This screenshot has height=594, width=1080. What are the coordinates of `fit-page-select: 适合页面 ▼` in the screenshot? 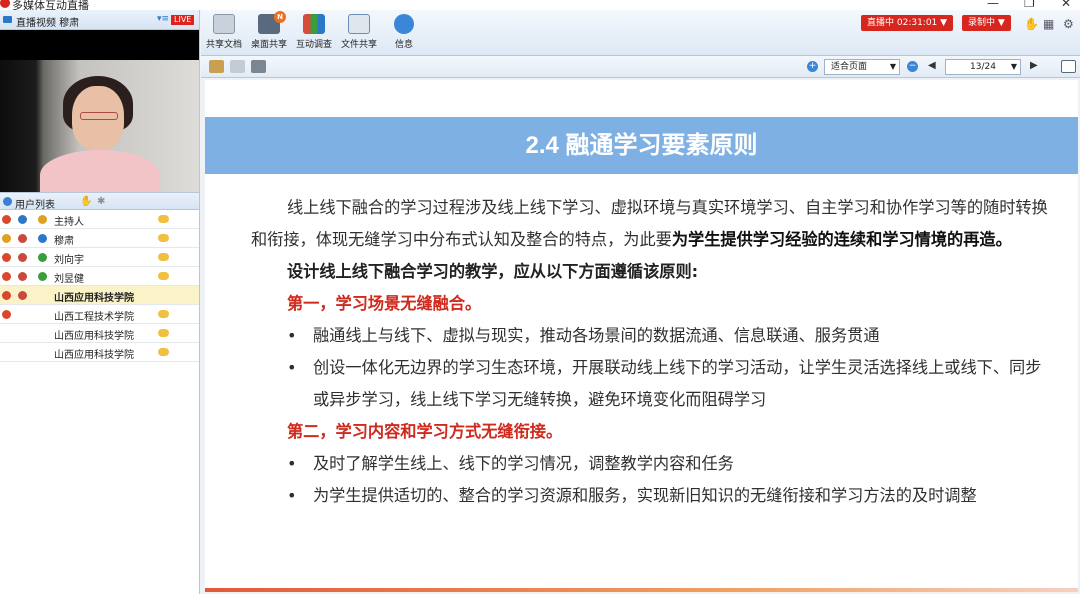 It's located at (862, 67).